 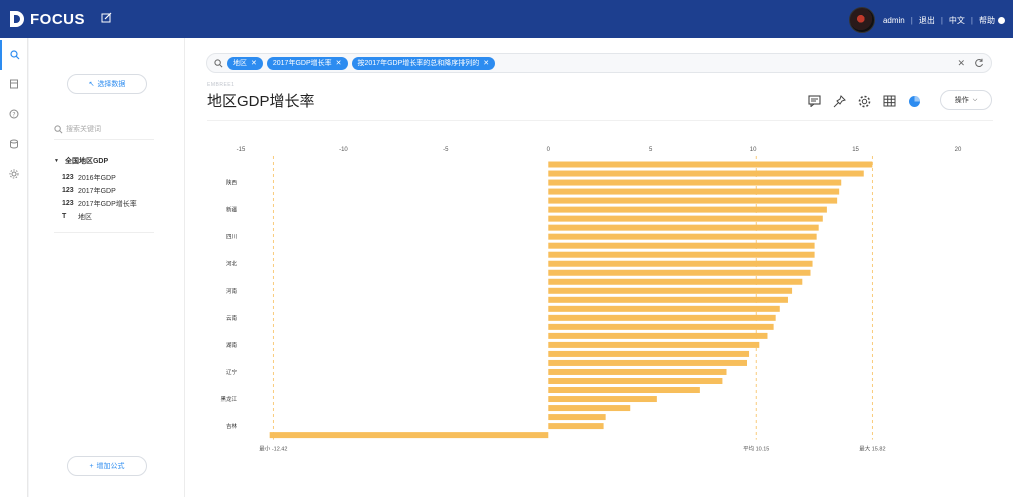 I want to click on number-type-icon: 123, so click(x=68, y=203).